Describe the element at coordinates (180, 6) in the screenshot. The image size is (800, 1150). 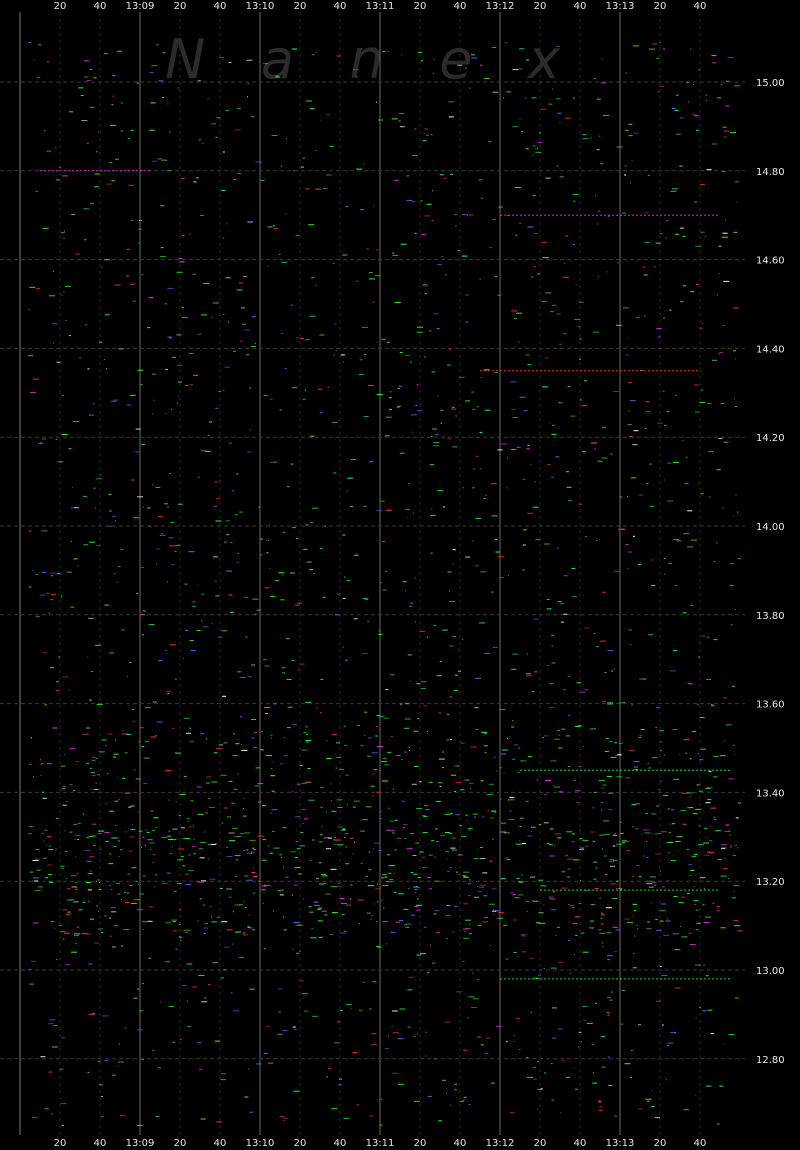
I see `x-tick-label-top: 20` at that location.